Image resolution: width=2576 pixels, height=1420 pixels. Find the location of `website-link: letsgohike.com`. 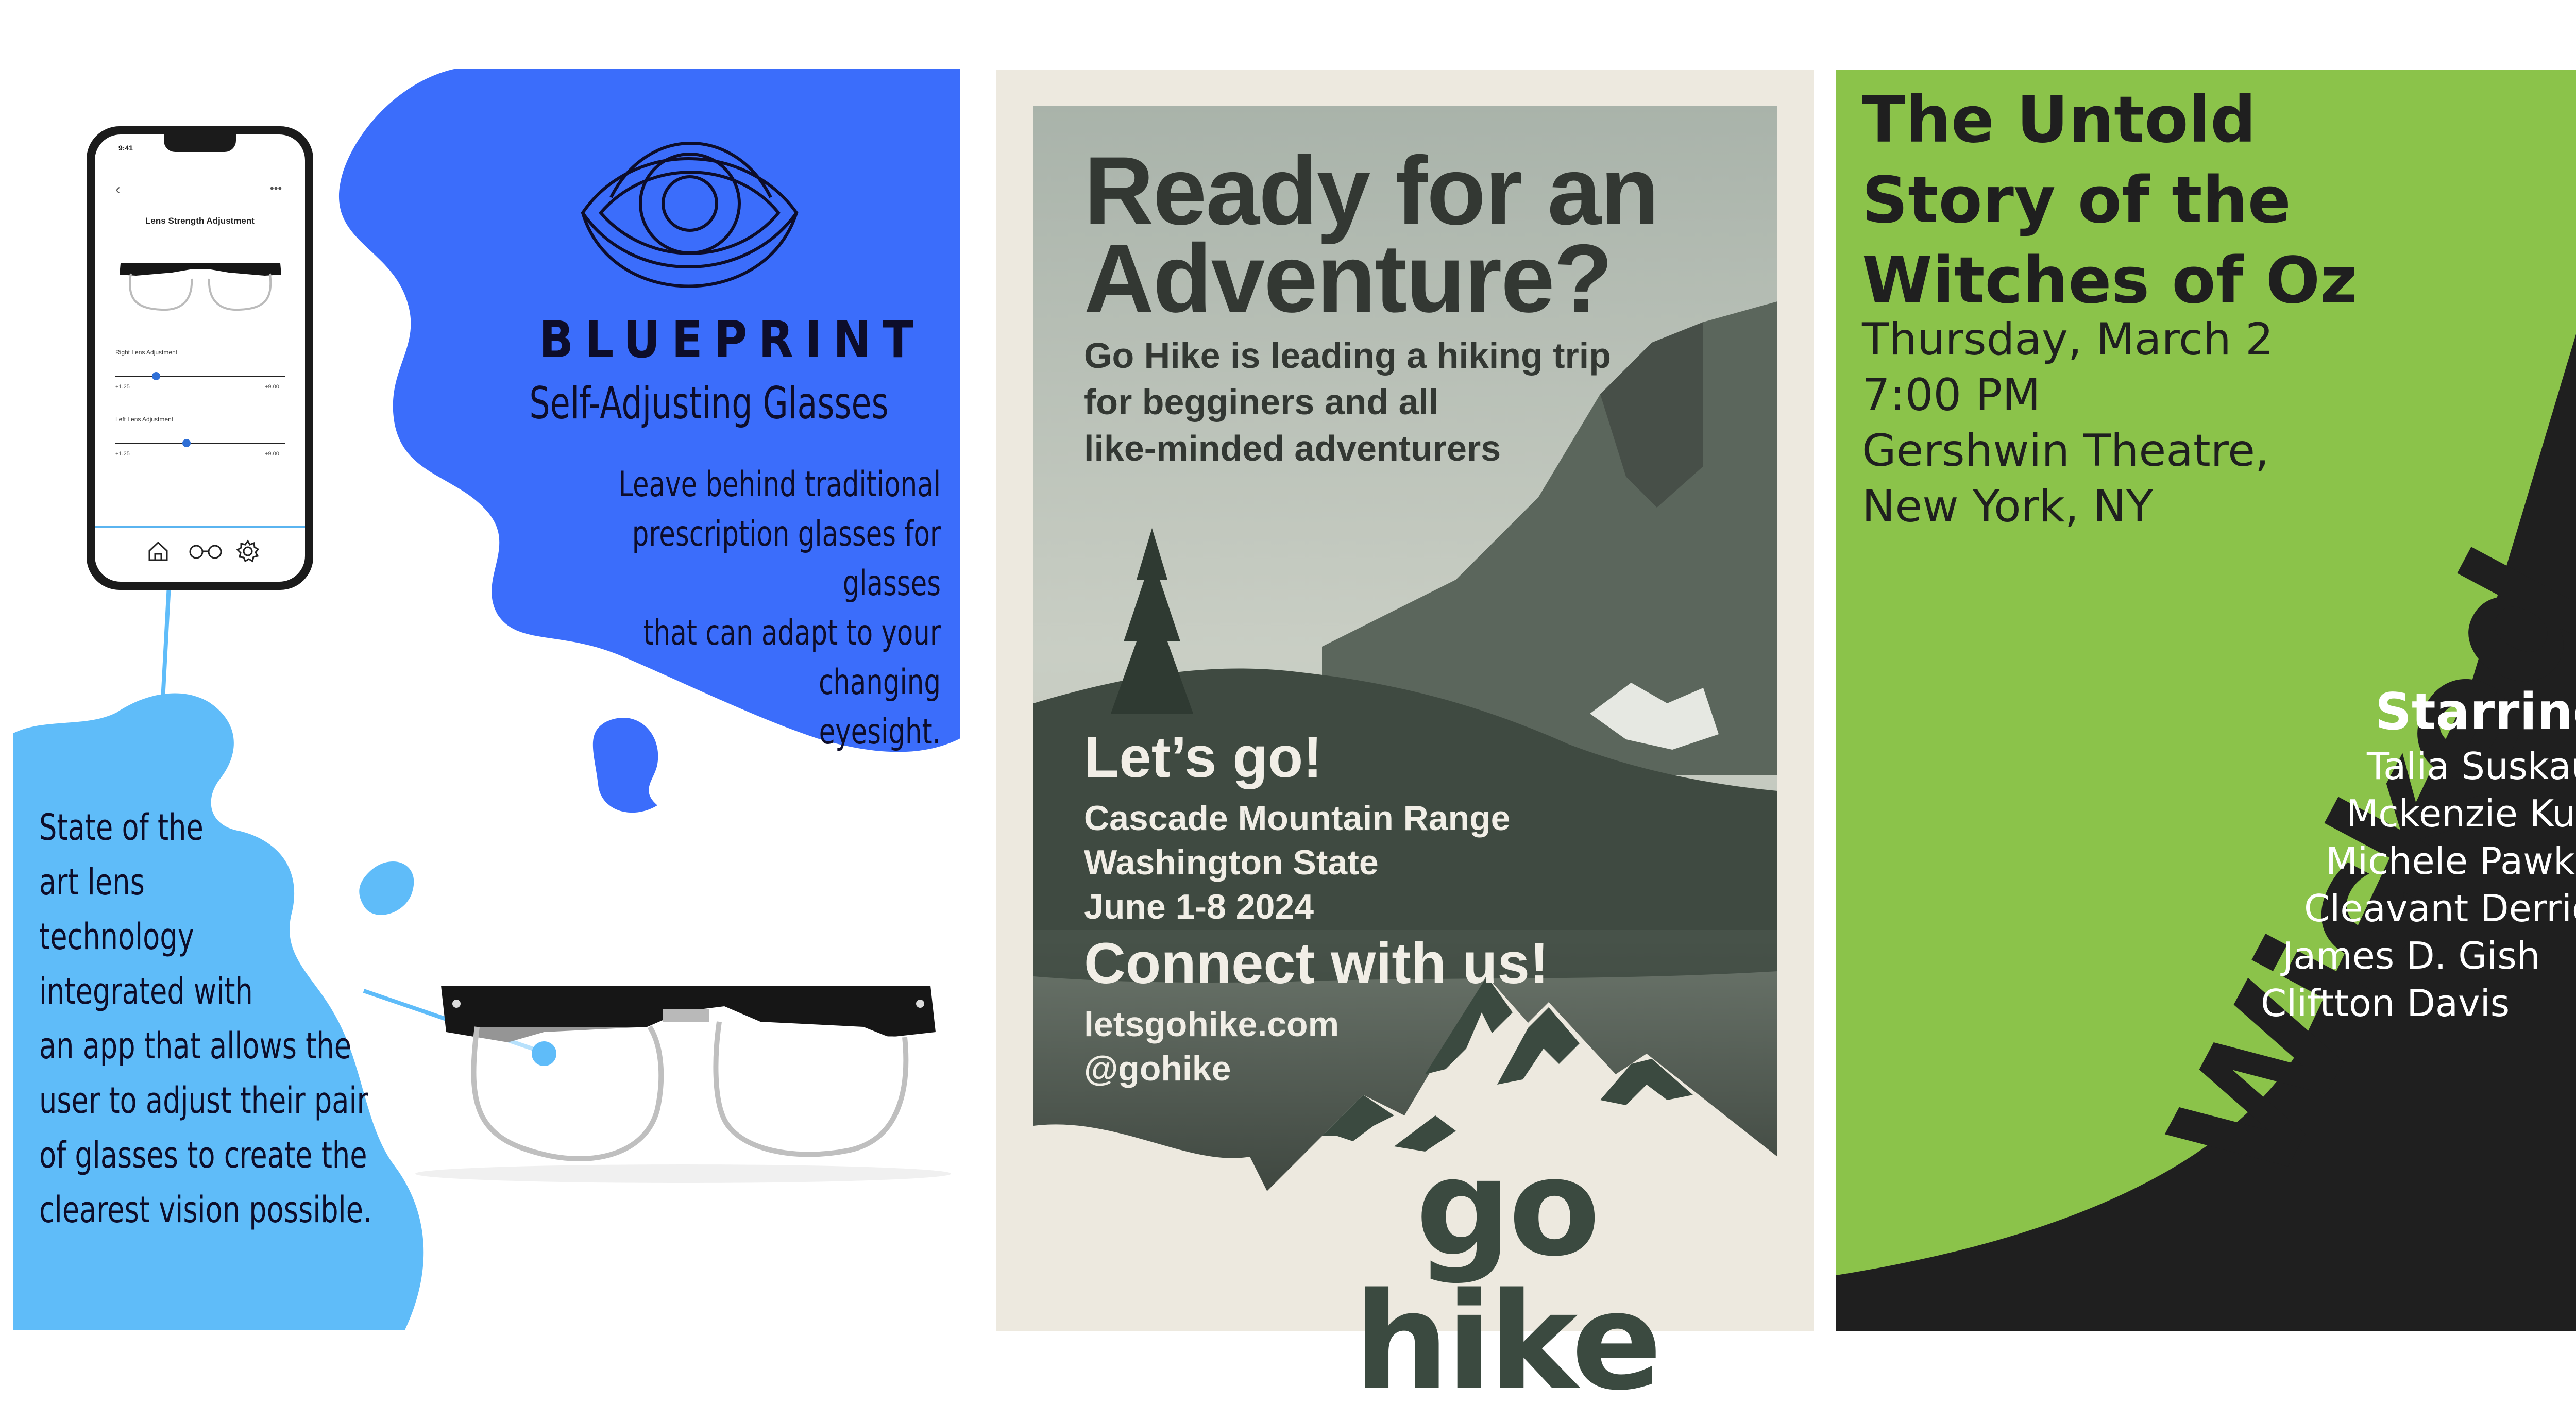

website-link: letsgohike.com is located at coordinates (1211, 1024).